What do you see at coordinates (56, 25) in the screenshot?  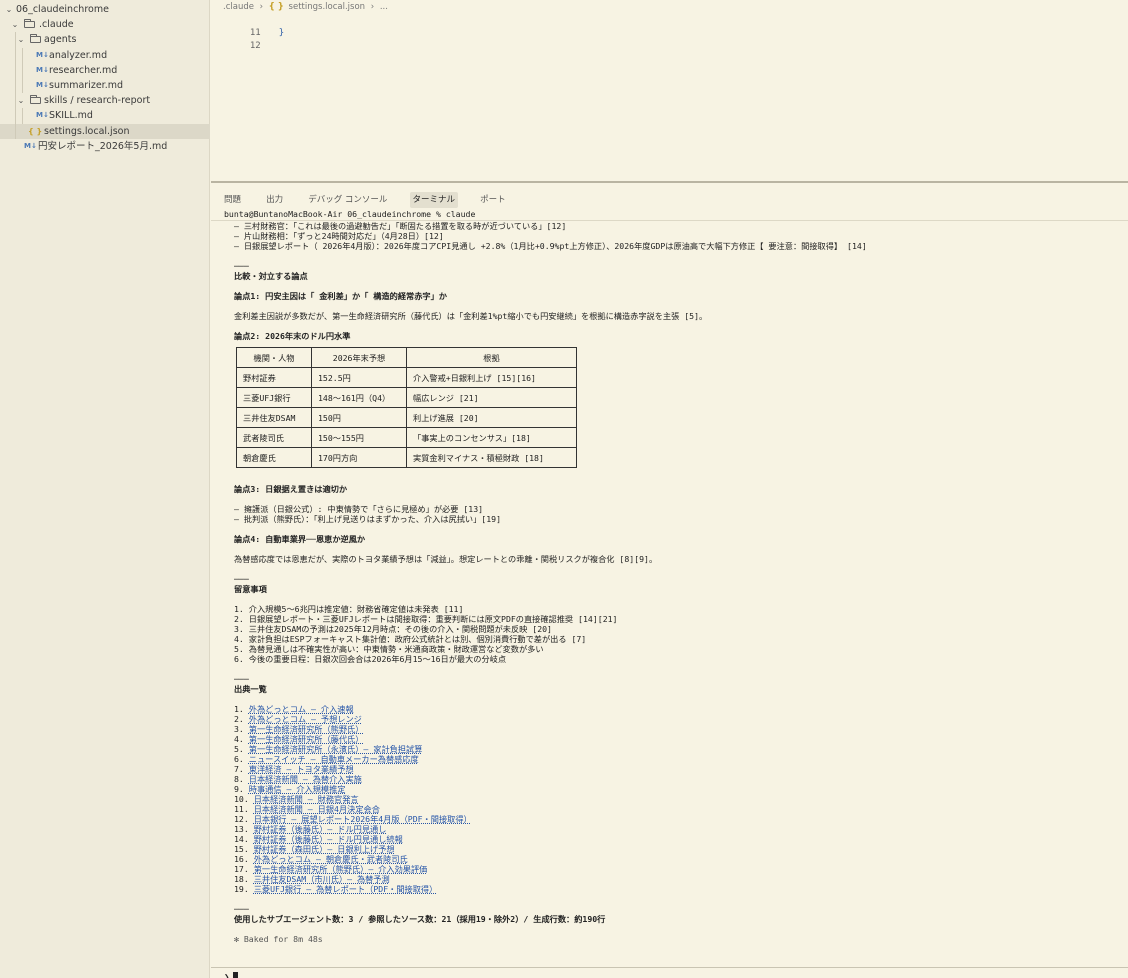 I see `tree-item-label: .claude` at bounding box center [56, 25].